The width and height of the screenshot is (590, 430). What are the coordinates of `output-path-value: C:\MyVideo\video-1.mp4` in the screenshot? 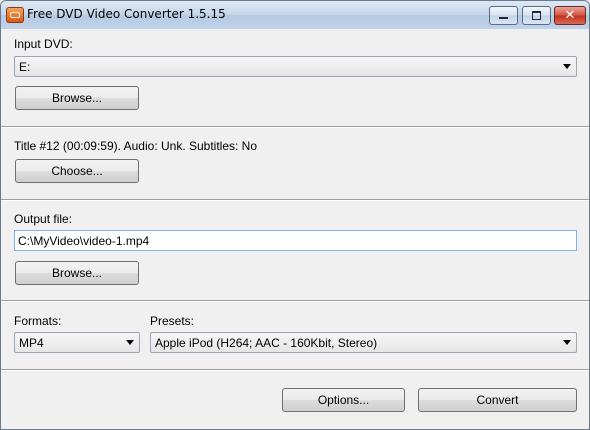 It's located at (84, 241).